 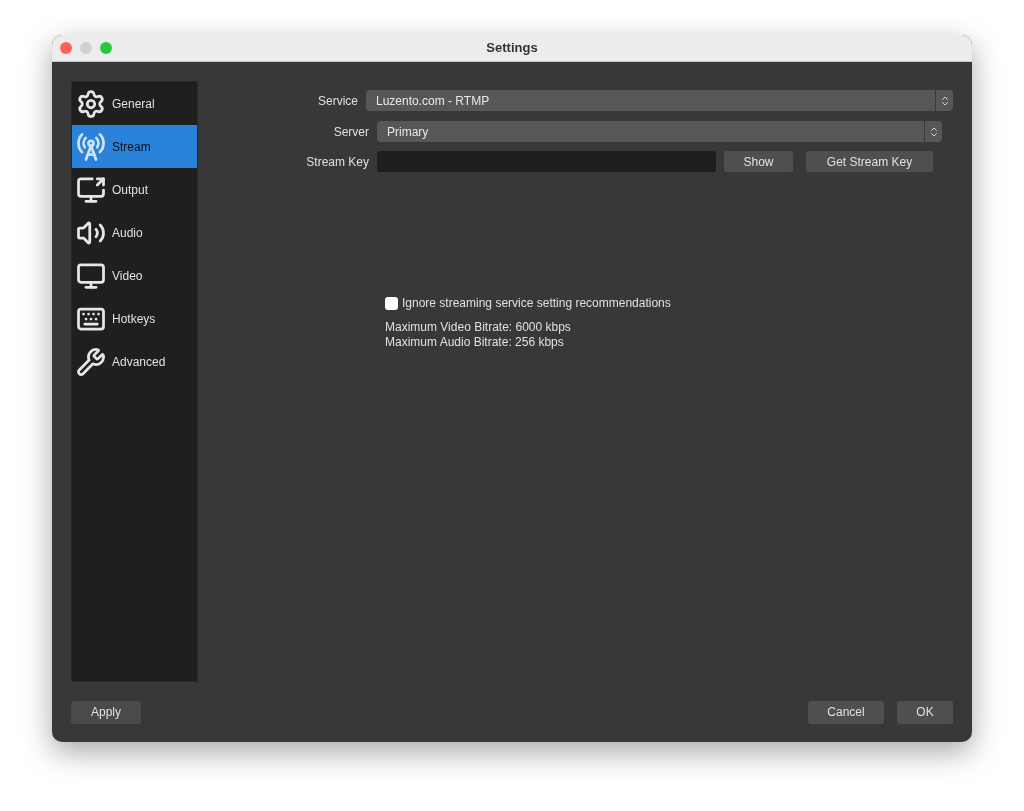 What do you see at coordinates (846, 712) in the screenshot?
I see `cancel-button: Cancel` at bounding box center [846, 712].